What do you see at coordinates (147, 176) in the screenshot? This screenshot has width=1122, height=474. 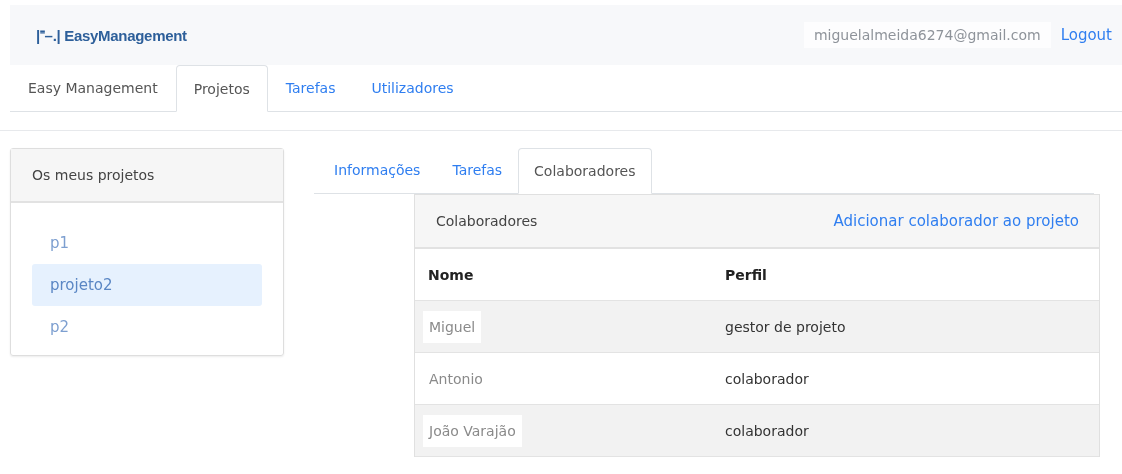 I see `card-title: Os meus projetos` at bounding box center [147, 176].